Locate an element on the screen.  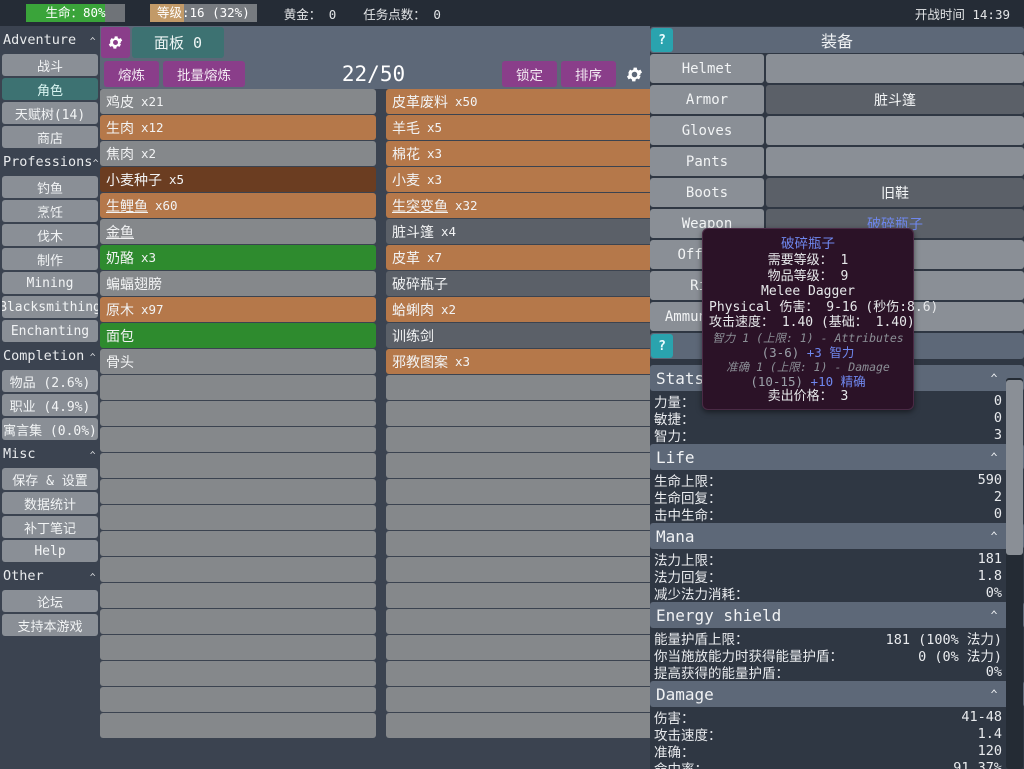
equipment-slot-boots: Boots 旧鞋 is located at coordinates (837, 192).